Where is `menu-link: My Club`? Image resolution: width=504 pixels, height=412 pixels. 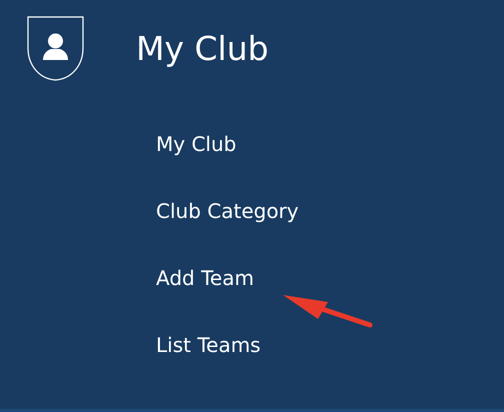 menu-link: My Club is located at coordinates (196, 144).